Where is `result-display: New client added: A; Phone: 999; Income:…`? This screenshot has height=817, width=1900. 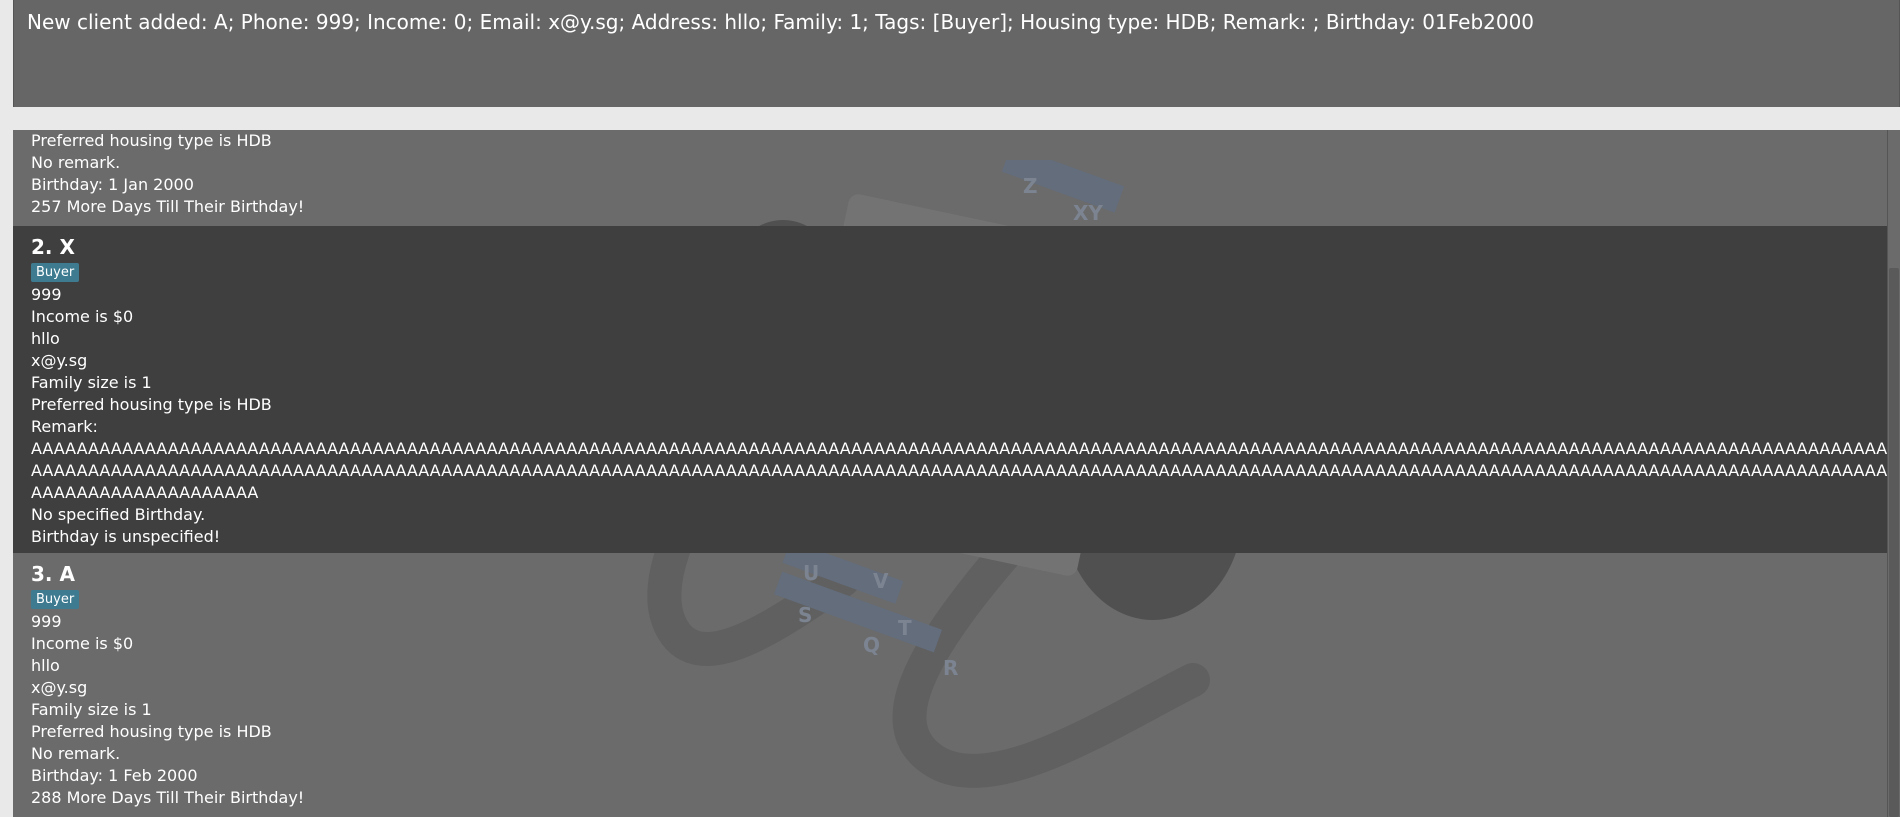
result-display: New client added: A; Phone: 999; Income:… is located at coordinates (956, 53).